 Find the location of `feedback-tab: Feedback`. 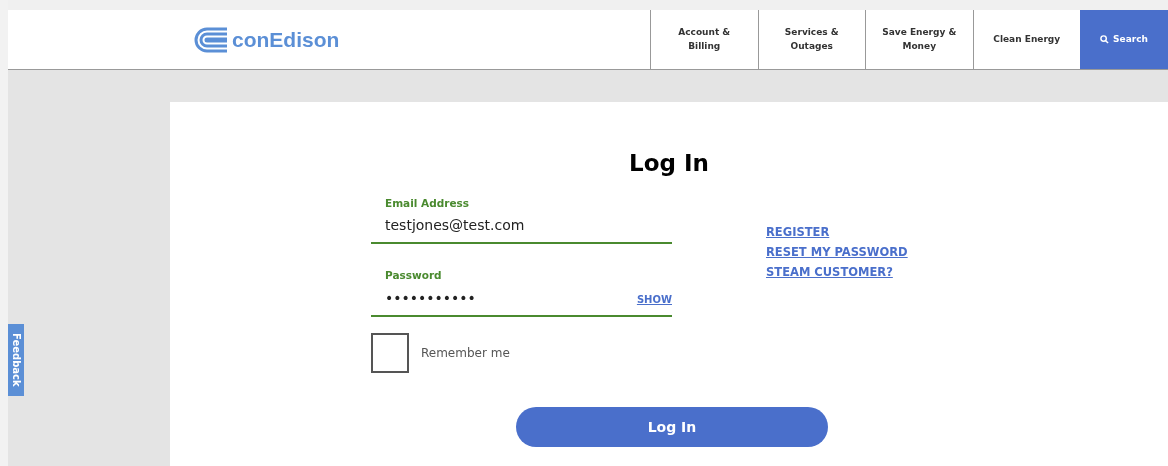

feedback-tab: Feedback is located at coordinates (16, 360).